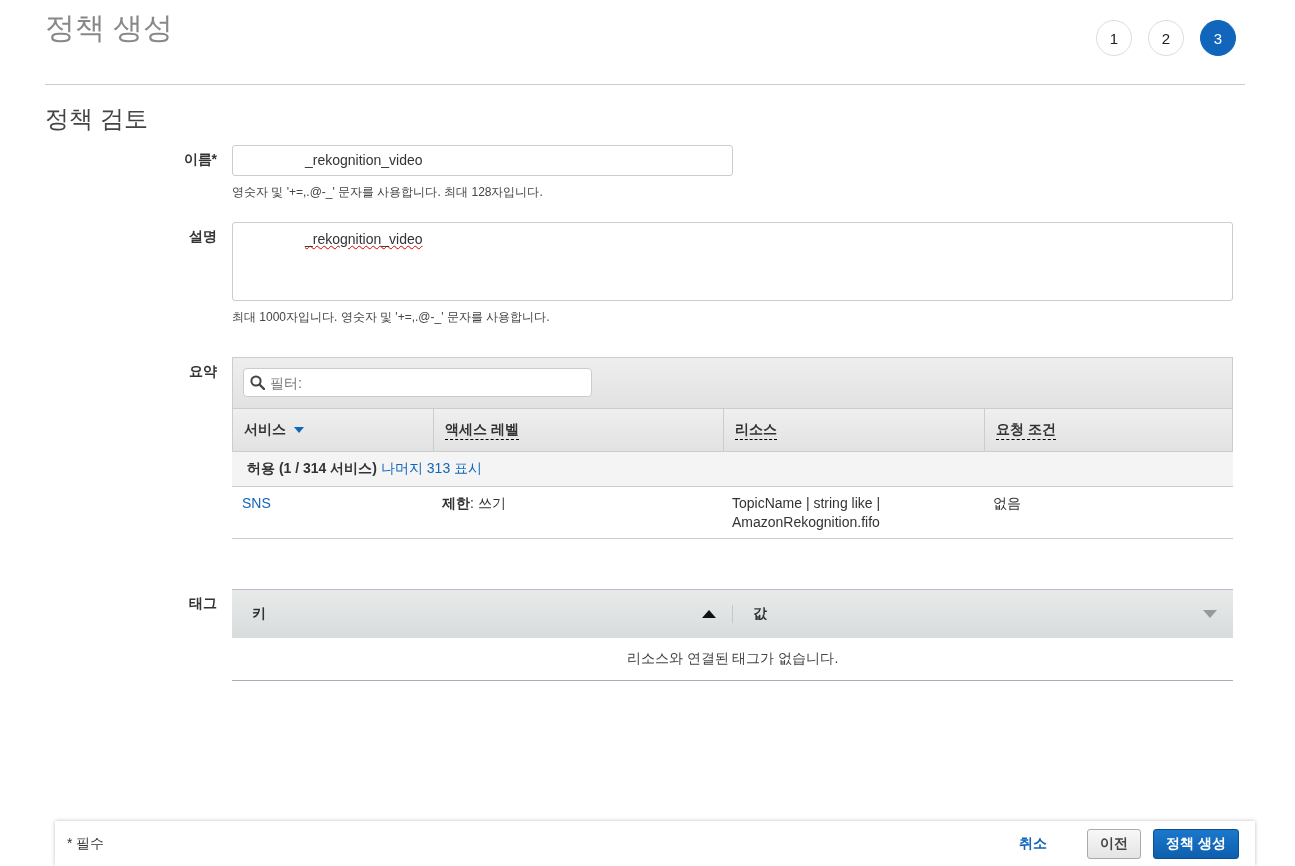 The image size is (1295, 866). What do you see at coordinates (256, 503) in the screenshot?
I see `service-link: SNS` at bounding box center [256, 503].